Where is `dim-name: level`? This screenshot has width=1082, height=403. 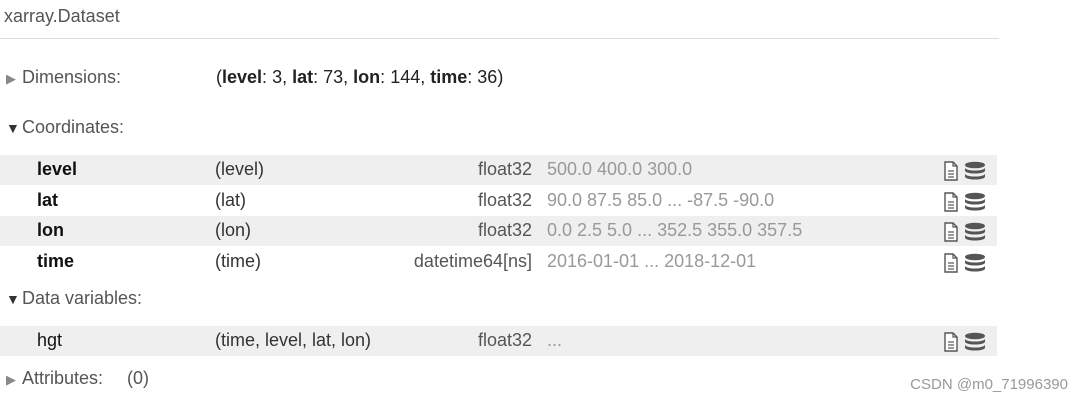 dim-name: level is located at coordinates (242, 77).